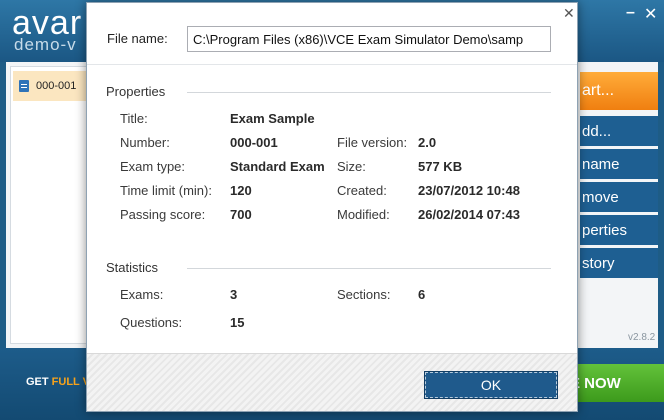 The image size is (664, 420). Describe the element at coordinates (24, 86) in the screenshot. I see `file-icon` at that location.